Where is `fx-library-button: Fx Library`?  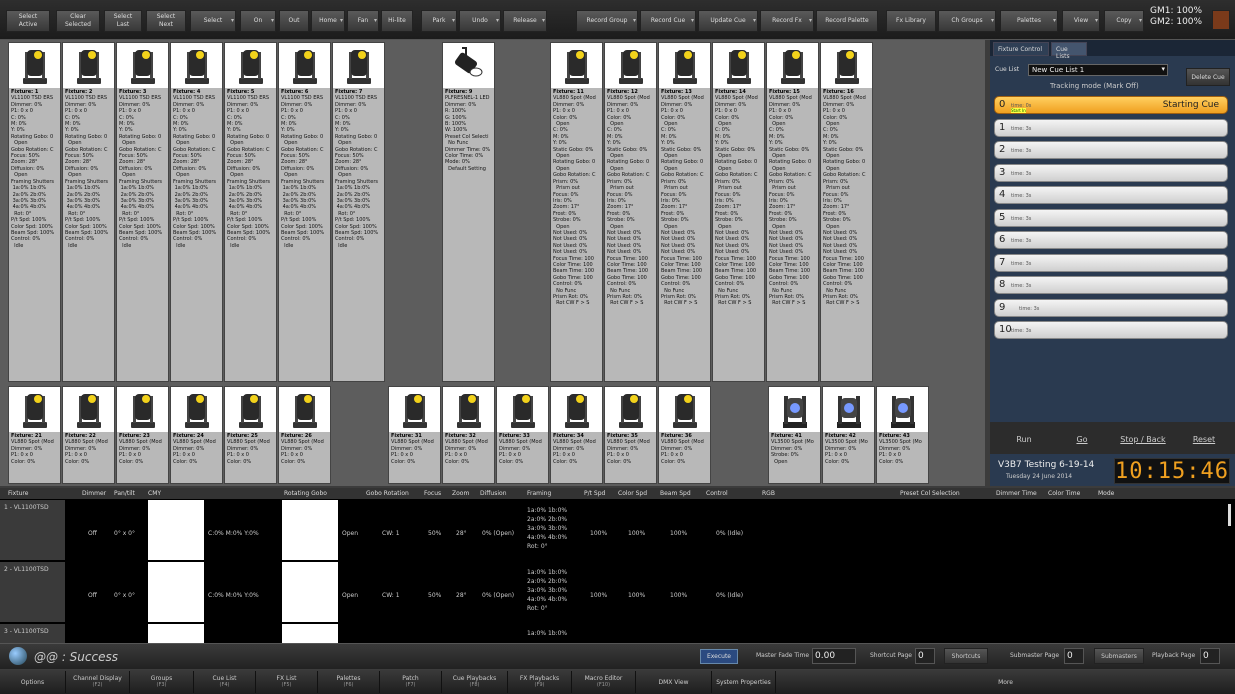
fx-library-button: Fx Library is located at coordinates (911, 21).